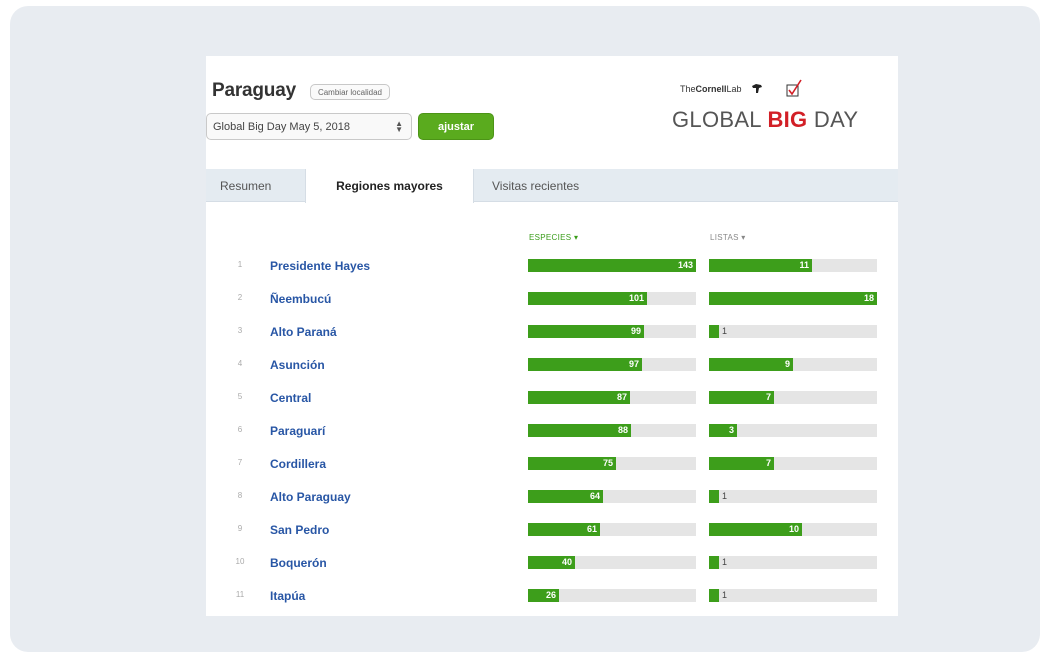  What do you see at coordinates (711, 89) in the screenshot?
I see `cornell-lab-wordmark: TheCornellLab` at bounding box center [711, 89].